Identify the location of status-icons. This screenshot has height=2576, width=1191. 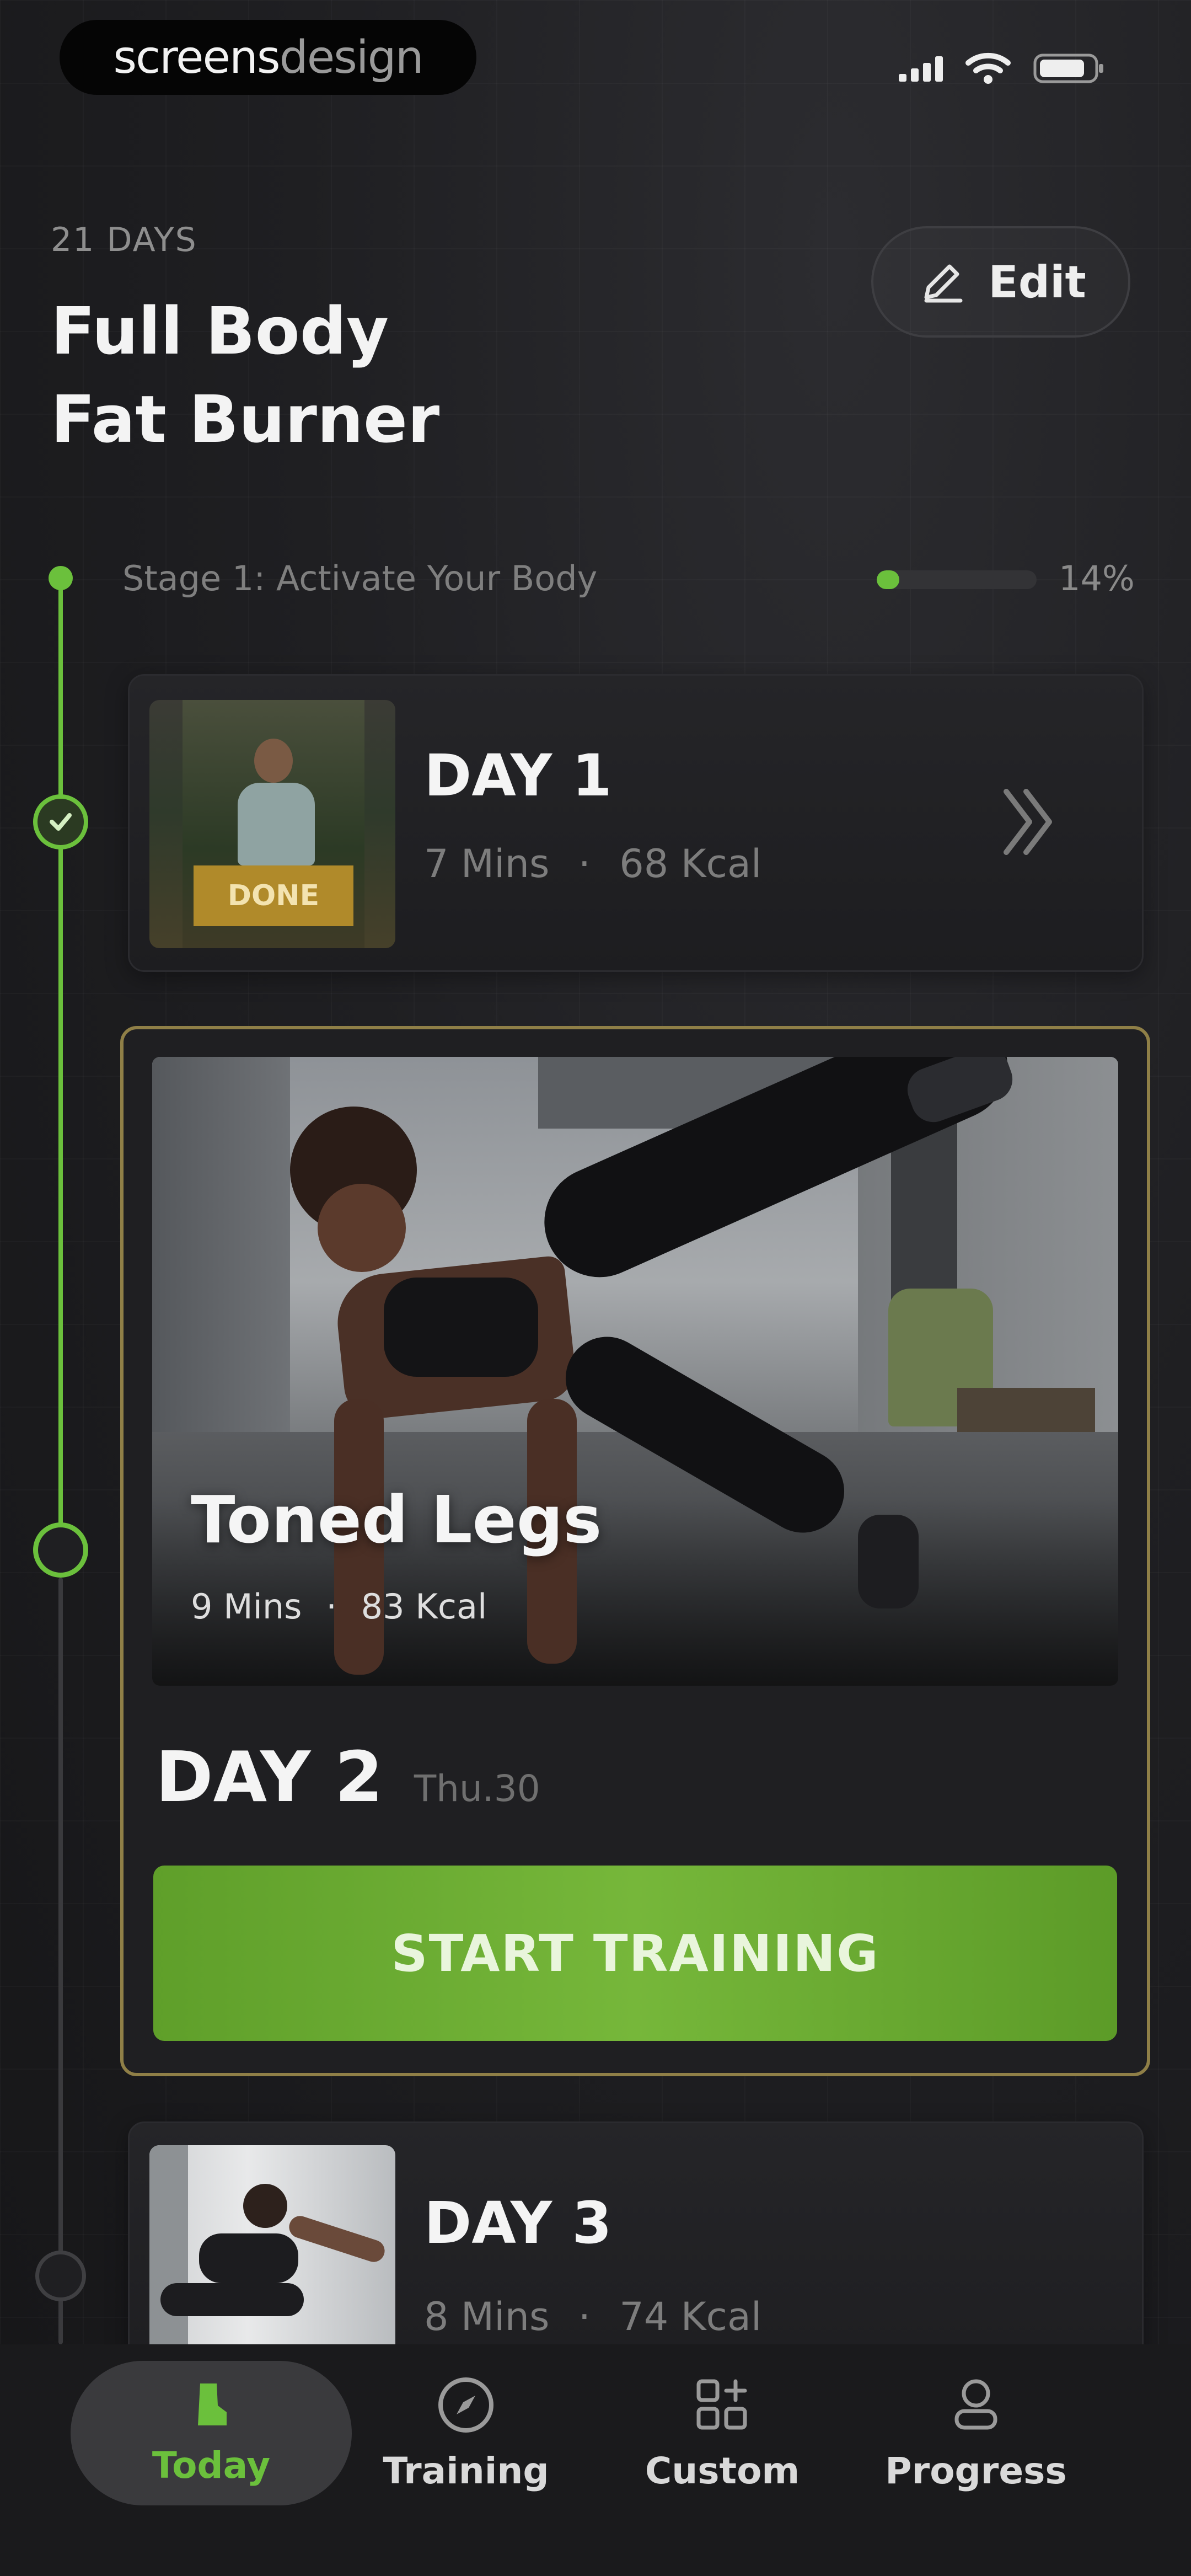
(1009, 68).